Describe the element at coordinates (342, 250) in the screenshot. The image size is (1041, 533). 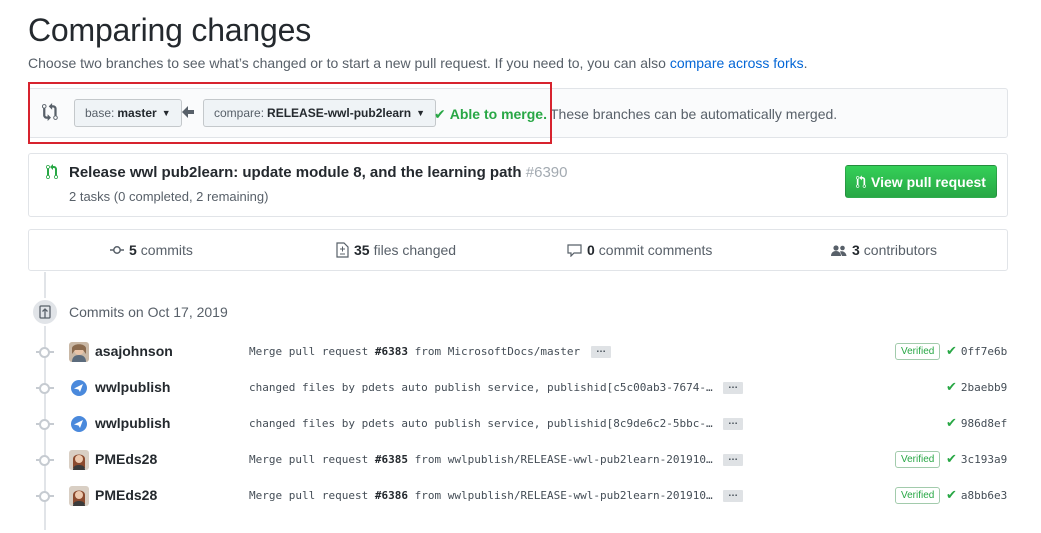
I see `file-diff-icon` at that location.